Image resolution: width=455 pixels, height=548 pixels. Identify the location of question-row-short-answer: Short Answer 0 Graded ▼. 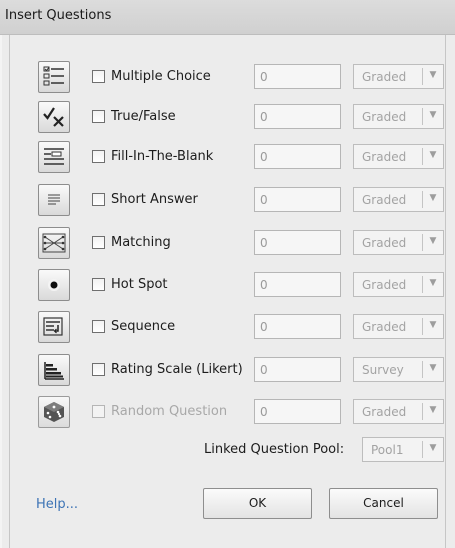
(227, 200).